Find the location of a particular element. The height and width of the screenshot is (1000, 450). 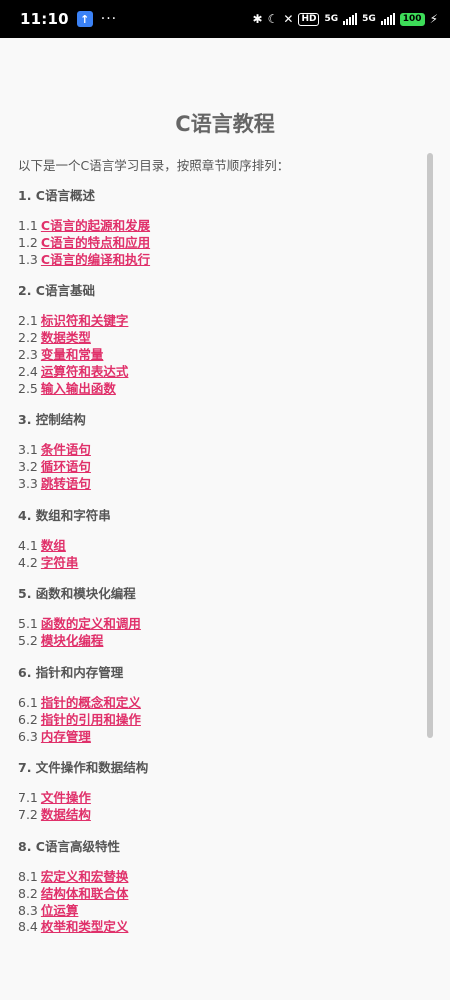

chapter-title: 3. 控制结构 is located at coordinates (52, 420).